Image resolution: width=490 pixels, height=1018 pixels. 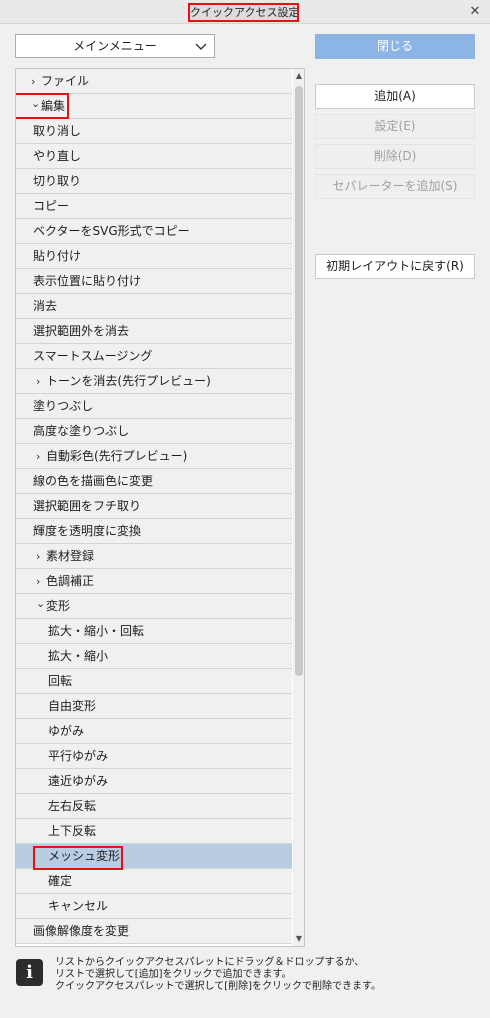 What do you see at coordinates (154, 756) in the screenshot?
I see `tree-item: 平行ゆがみ` at bounding box center [154, 756].